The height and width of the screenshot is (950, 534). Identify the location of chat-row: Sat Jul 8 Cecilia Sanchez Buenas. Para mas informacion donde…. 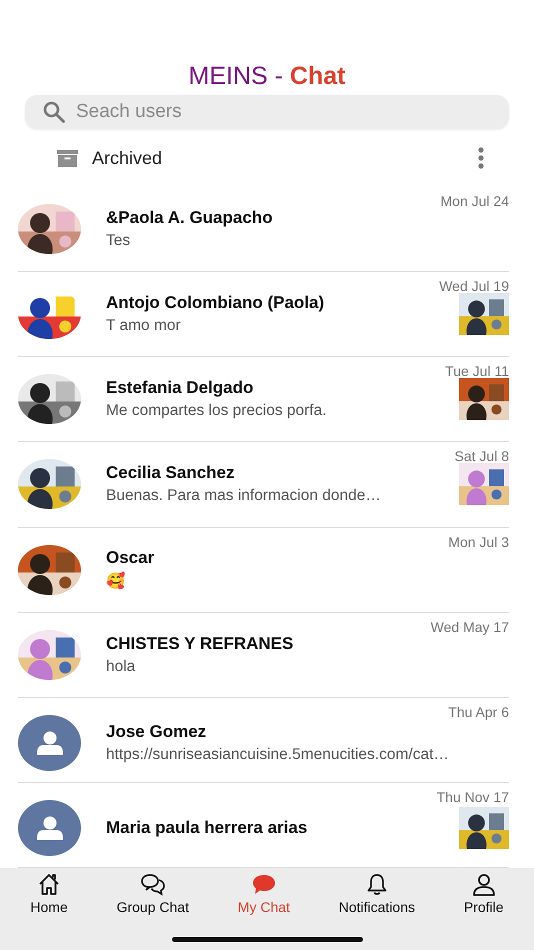
(263, 485).